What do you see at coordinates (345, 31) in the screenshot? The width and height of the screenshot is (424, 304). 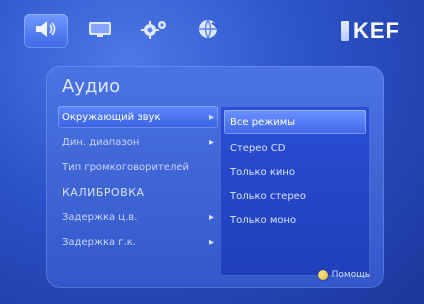 I see `kef-logo-mark` at bounding box center [345, 31].